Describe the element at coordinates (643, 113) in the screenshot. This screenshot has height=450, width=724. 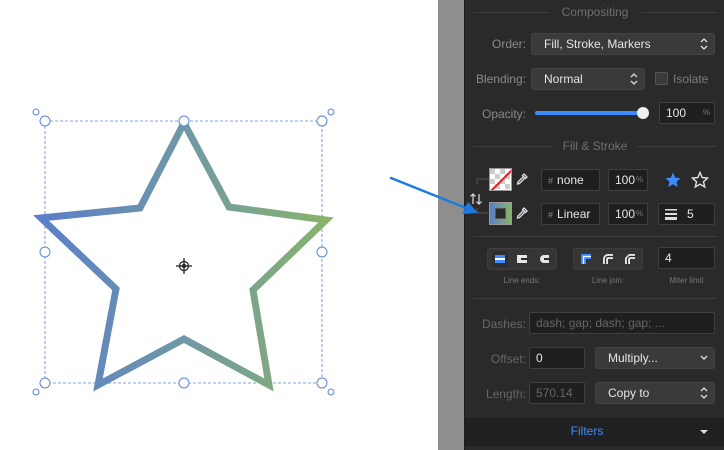
I see `opacity-slider-thumb` at that location.